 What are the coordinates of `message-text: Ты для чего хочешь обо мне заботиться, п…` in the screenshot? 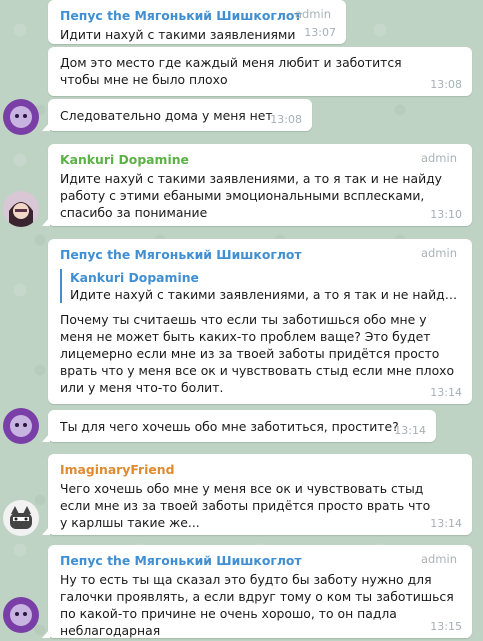 It's located at (229, 426).